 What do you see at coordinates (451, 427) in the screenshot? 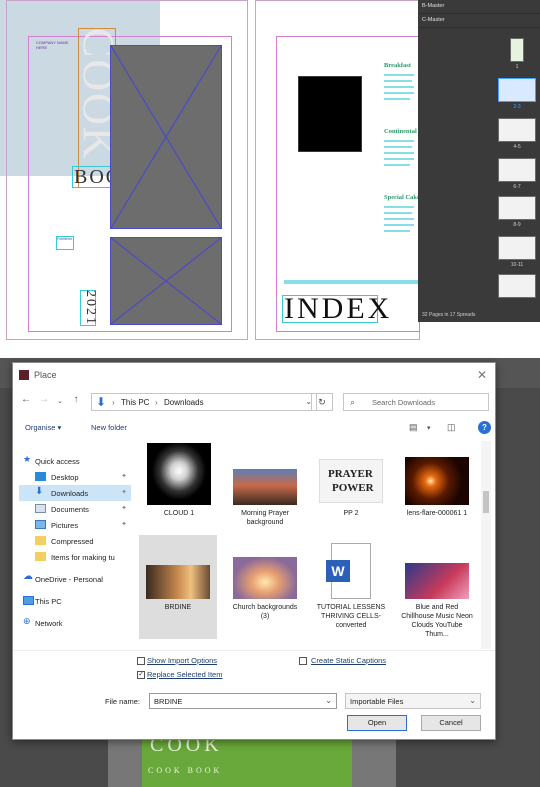
I see `preview-pane-icon: ◫` at bounding box center [451, 427].